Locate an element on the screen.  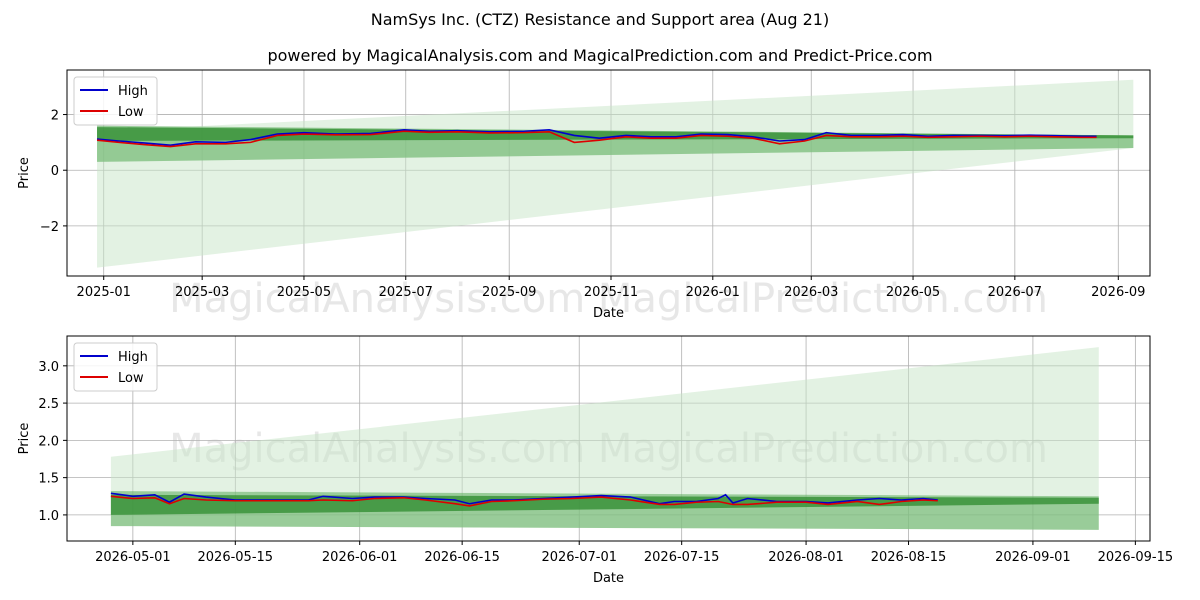
x-tick-label: 2026-07-15 is located at coordinates (682, 557).